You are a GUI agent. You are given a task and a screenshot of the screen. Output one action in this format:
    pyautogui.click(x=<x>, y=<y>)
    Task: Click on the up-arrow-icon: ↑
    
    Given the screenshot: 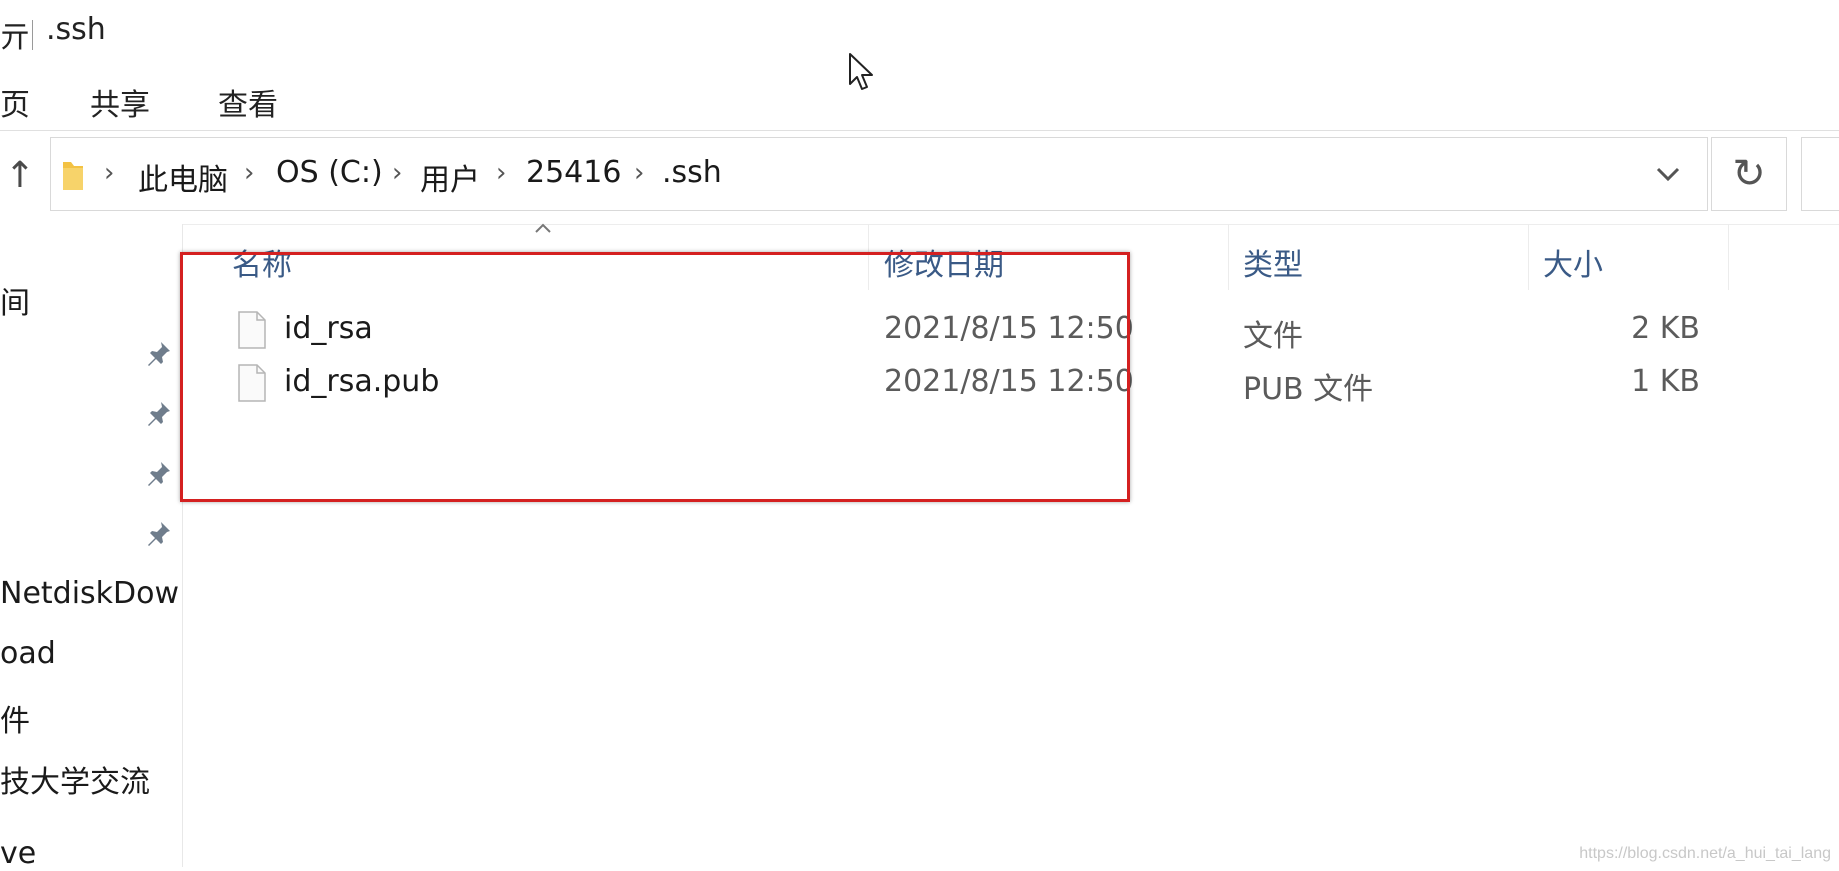 What is the action you would take?
    pyautogui.click(x=20, y=176)
    